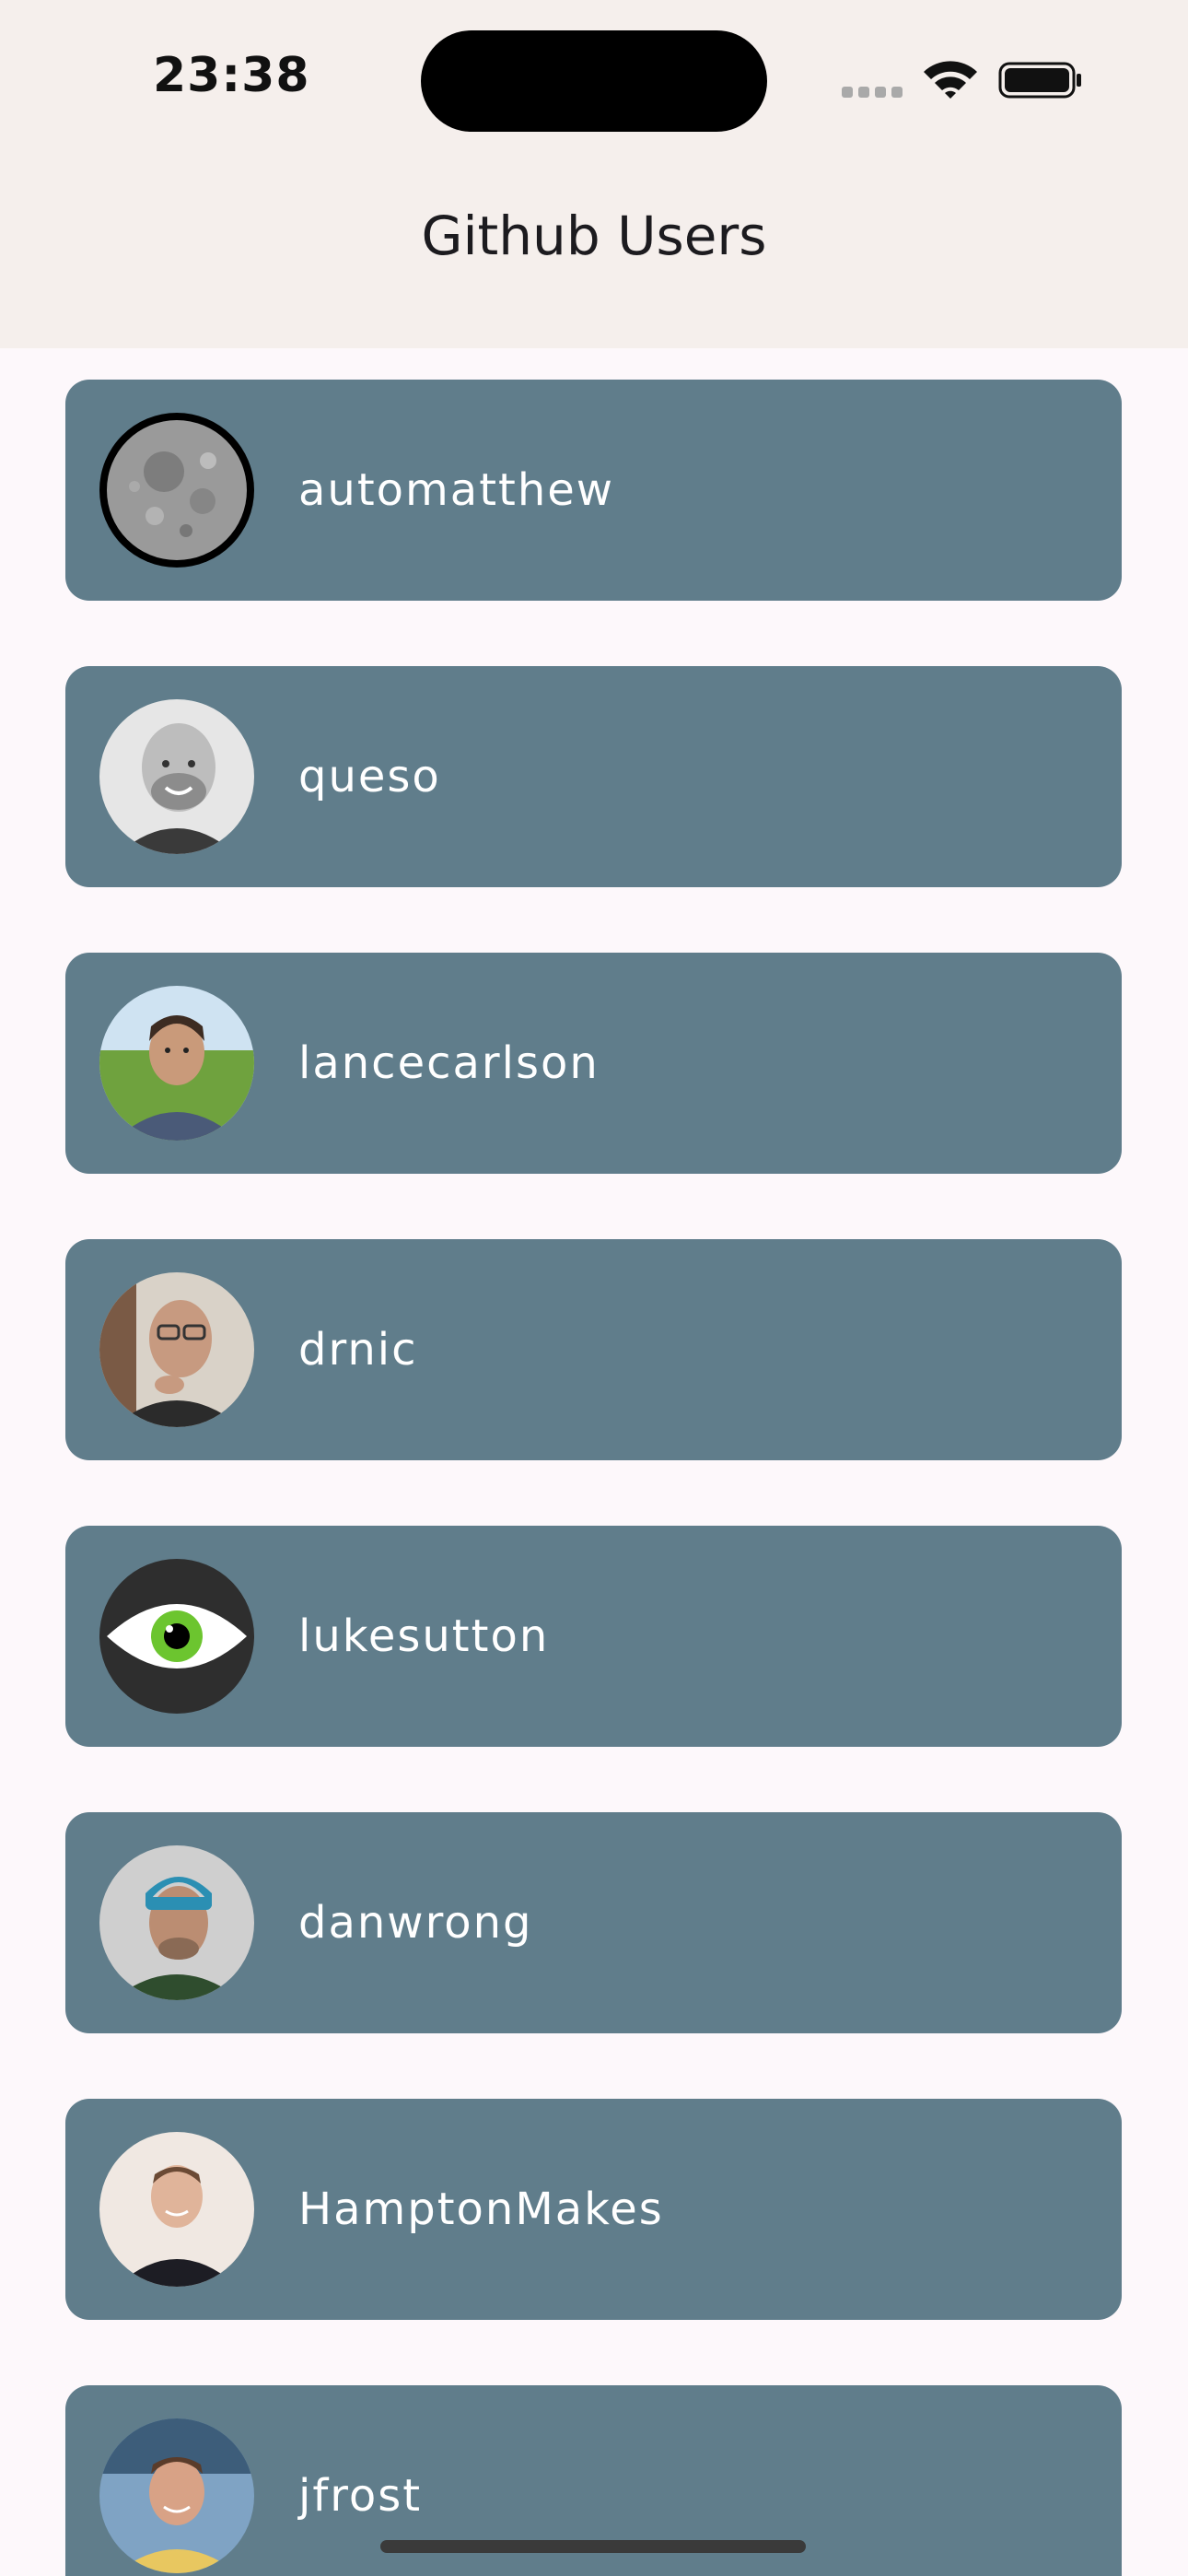  I want to click on moon-avatar-photo, so click(176, 491).